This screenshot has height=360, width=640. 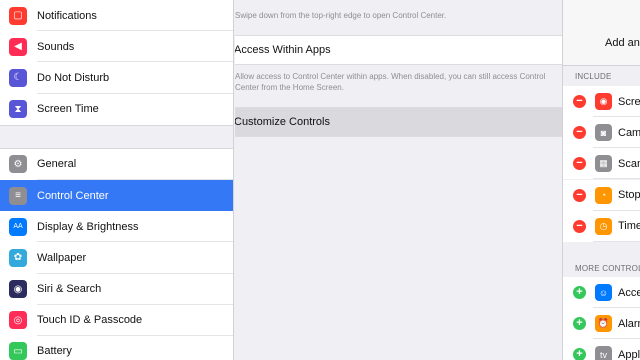 I want to click on sidebar-item-label: Touch ID & Passcode, so click(x=90, y=320).